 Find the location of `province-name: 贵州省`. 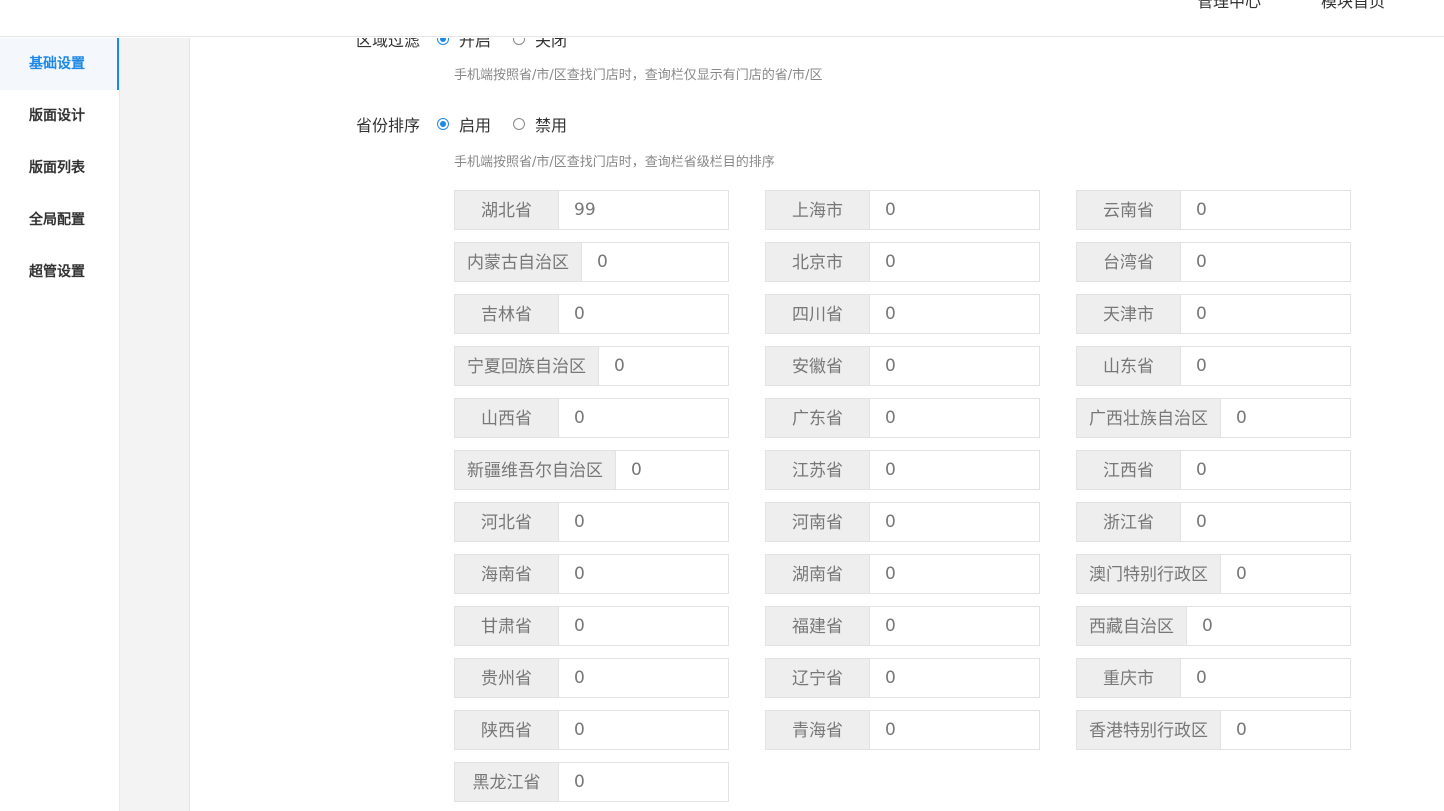

province-name: 贵州省 is located at coordinates (506, 678).